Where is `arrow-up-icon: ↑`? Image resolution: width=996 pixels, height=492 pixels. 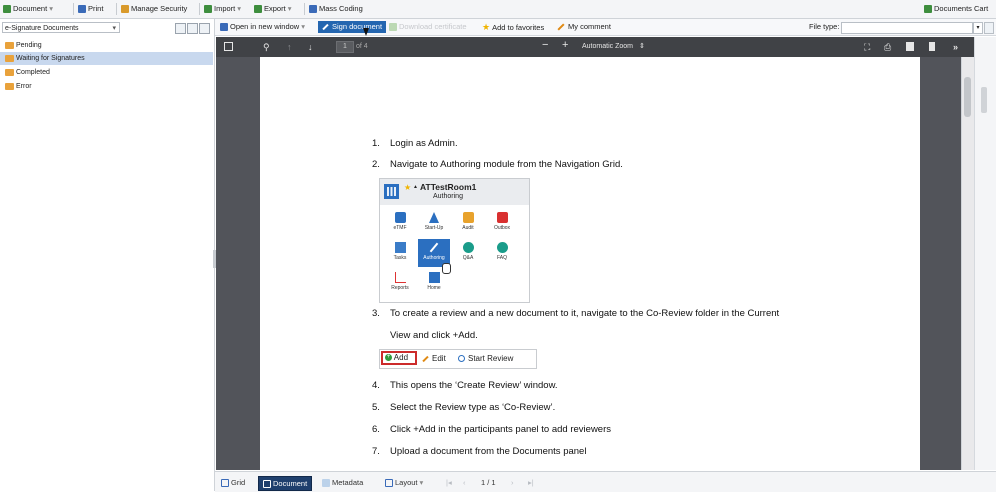
arrow-up-icon: ↑ is located at coordinates (289, 47).